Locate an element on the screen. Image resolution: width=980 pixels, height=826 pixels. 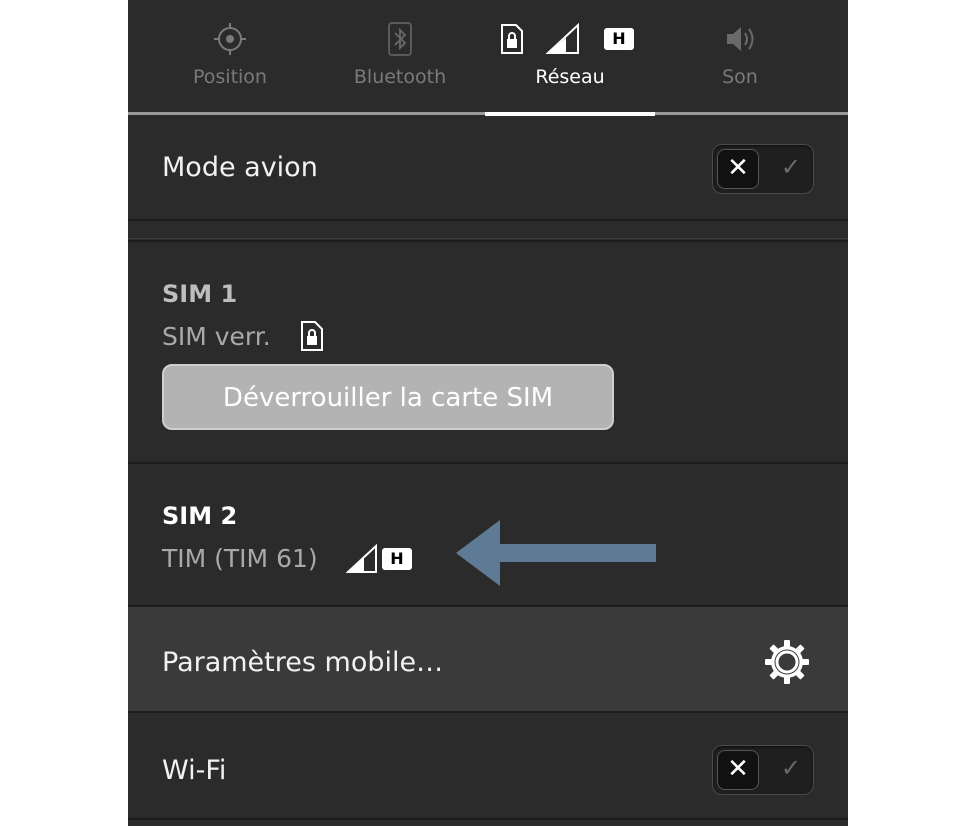
speaker-icon is located at coordinates (740, 41).